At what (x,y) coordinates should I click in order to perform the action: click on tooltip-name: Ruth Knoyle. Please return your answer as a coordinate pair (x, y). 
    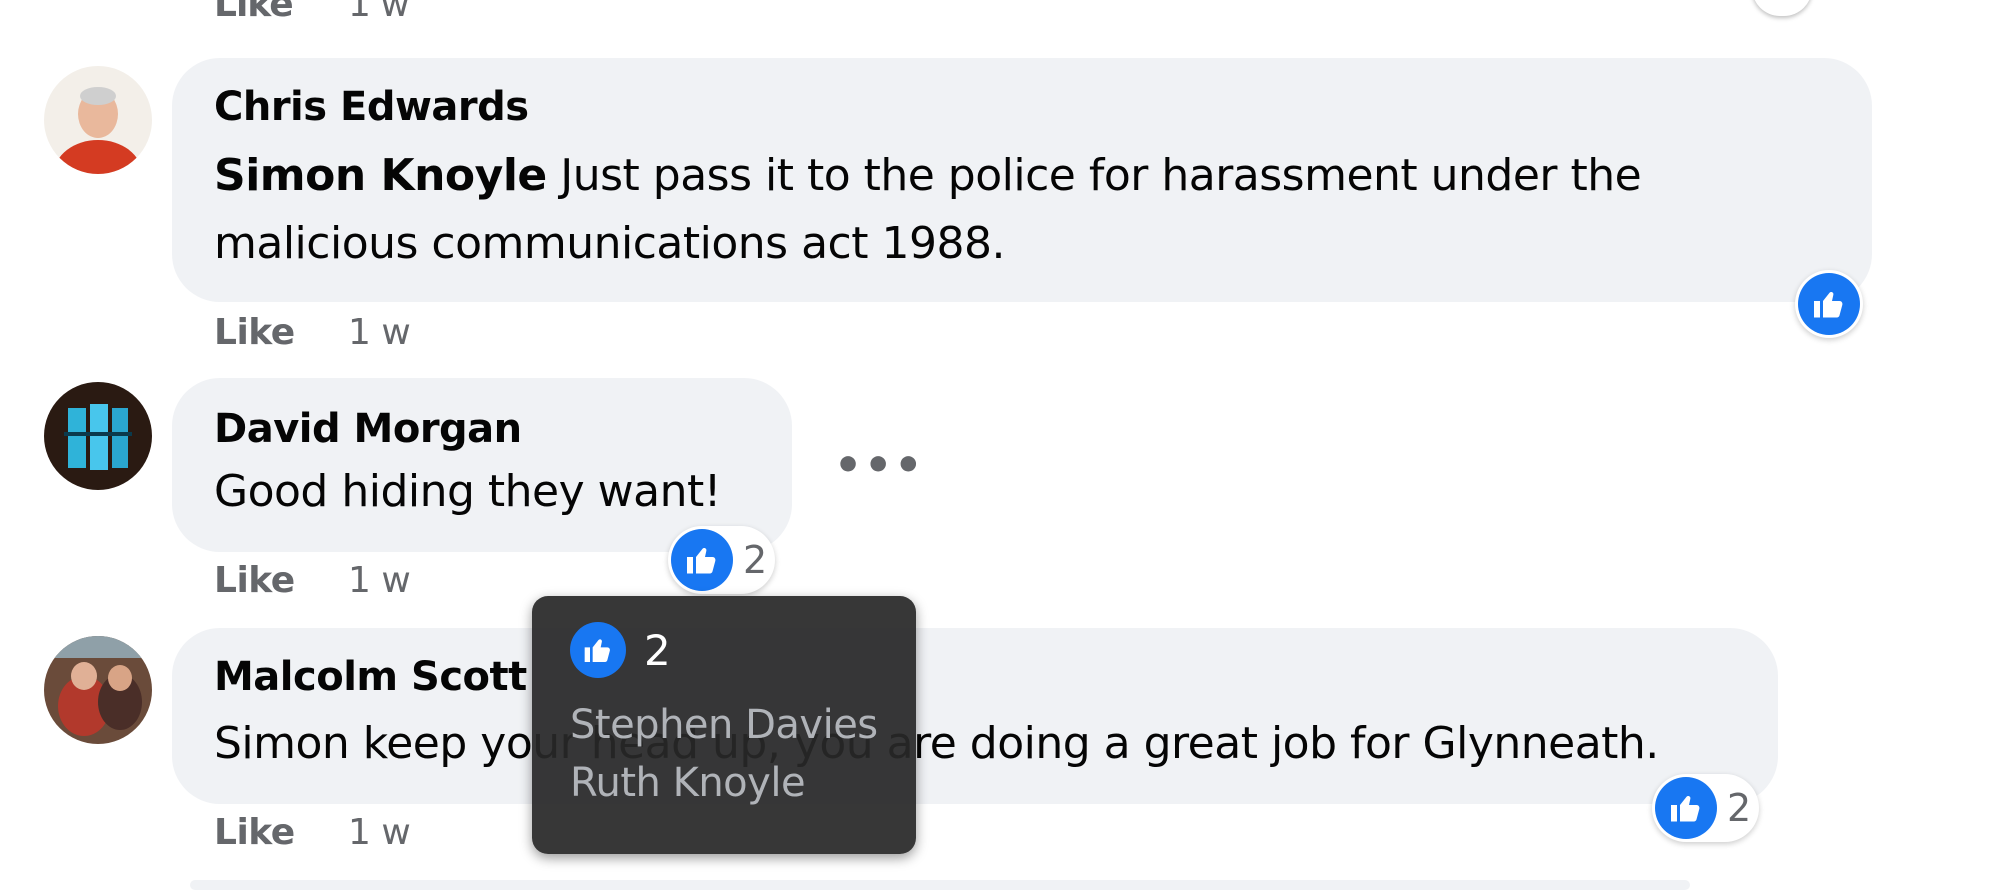
    Looking at the image, I should click on (688, 783).